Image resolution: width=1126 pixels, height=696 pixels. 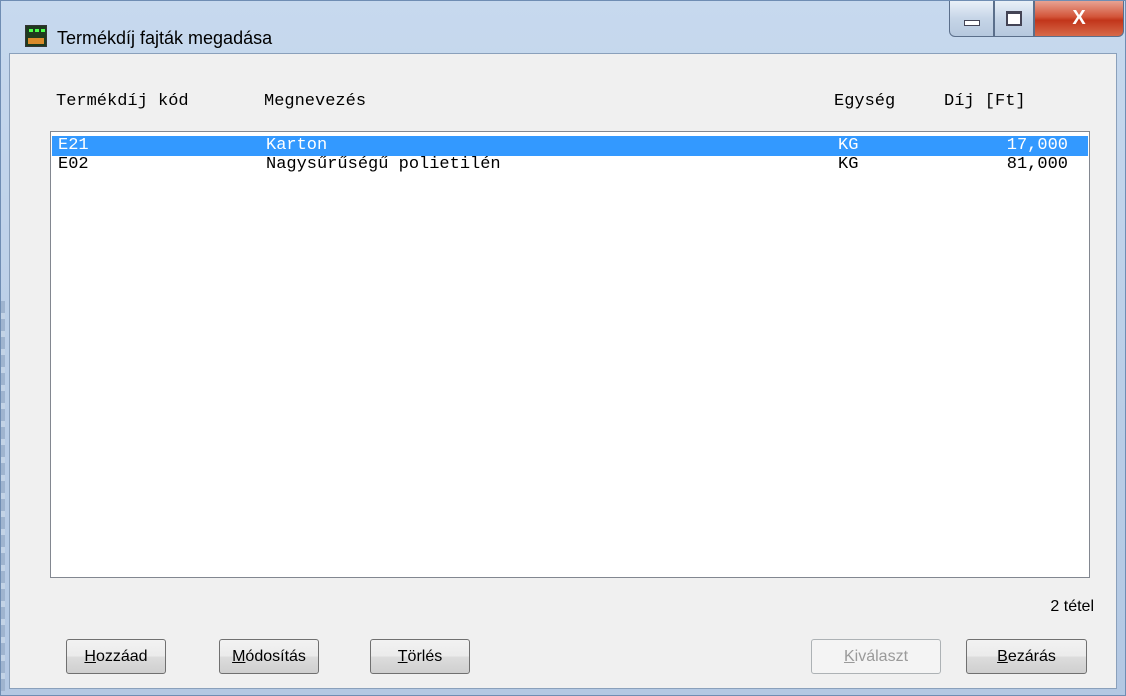 I want to click on column-header-code: Termékdíj kód, so click(x=122, y=101).